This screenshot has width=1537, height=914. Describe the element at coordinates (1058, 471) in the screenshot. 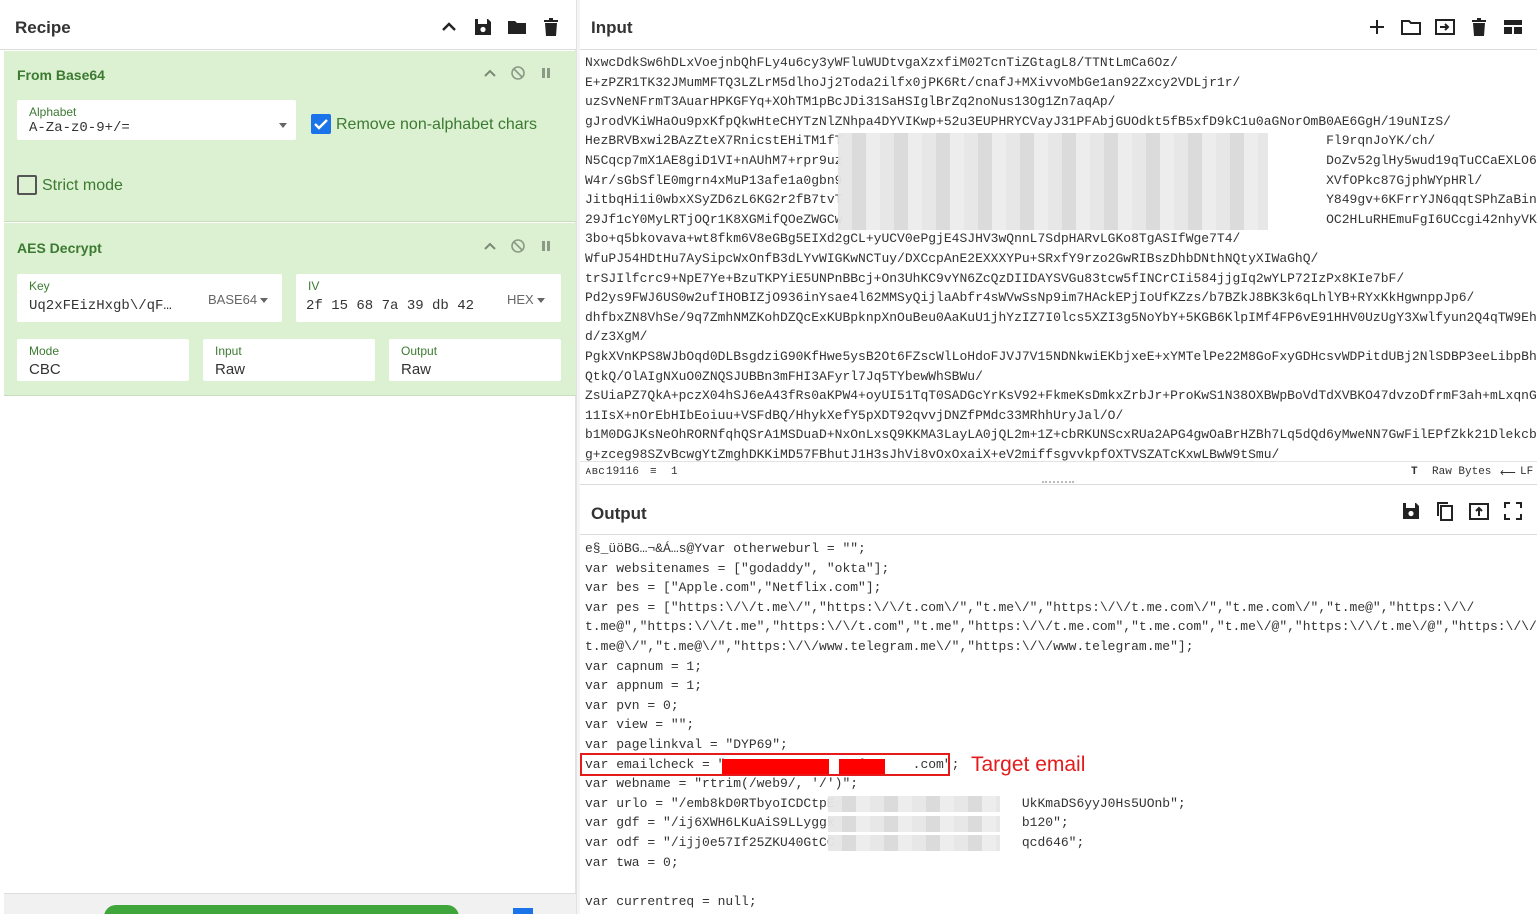

I see `input-status-bar: ᴀʙᴄ 19116 ≡ 1 T Raw Bytes ⟵ LF` at that location.